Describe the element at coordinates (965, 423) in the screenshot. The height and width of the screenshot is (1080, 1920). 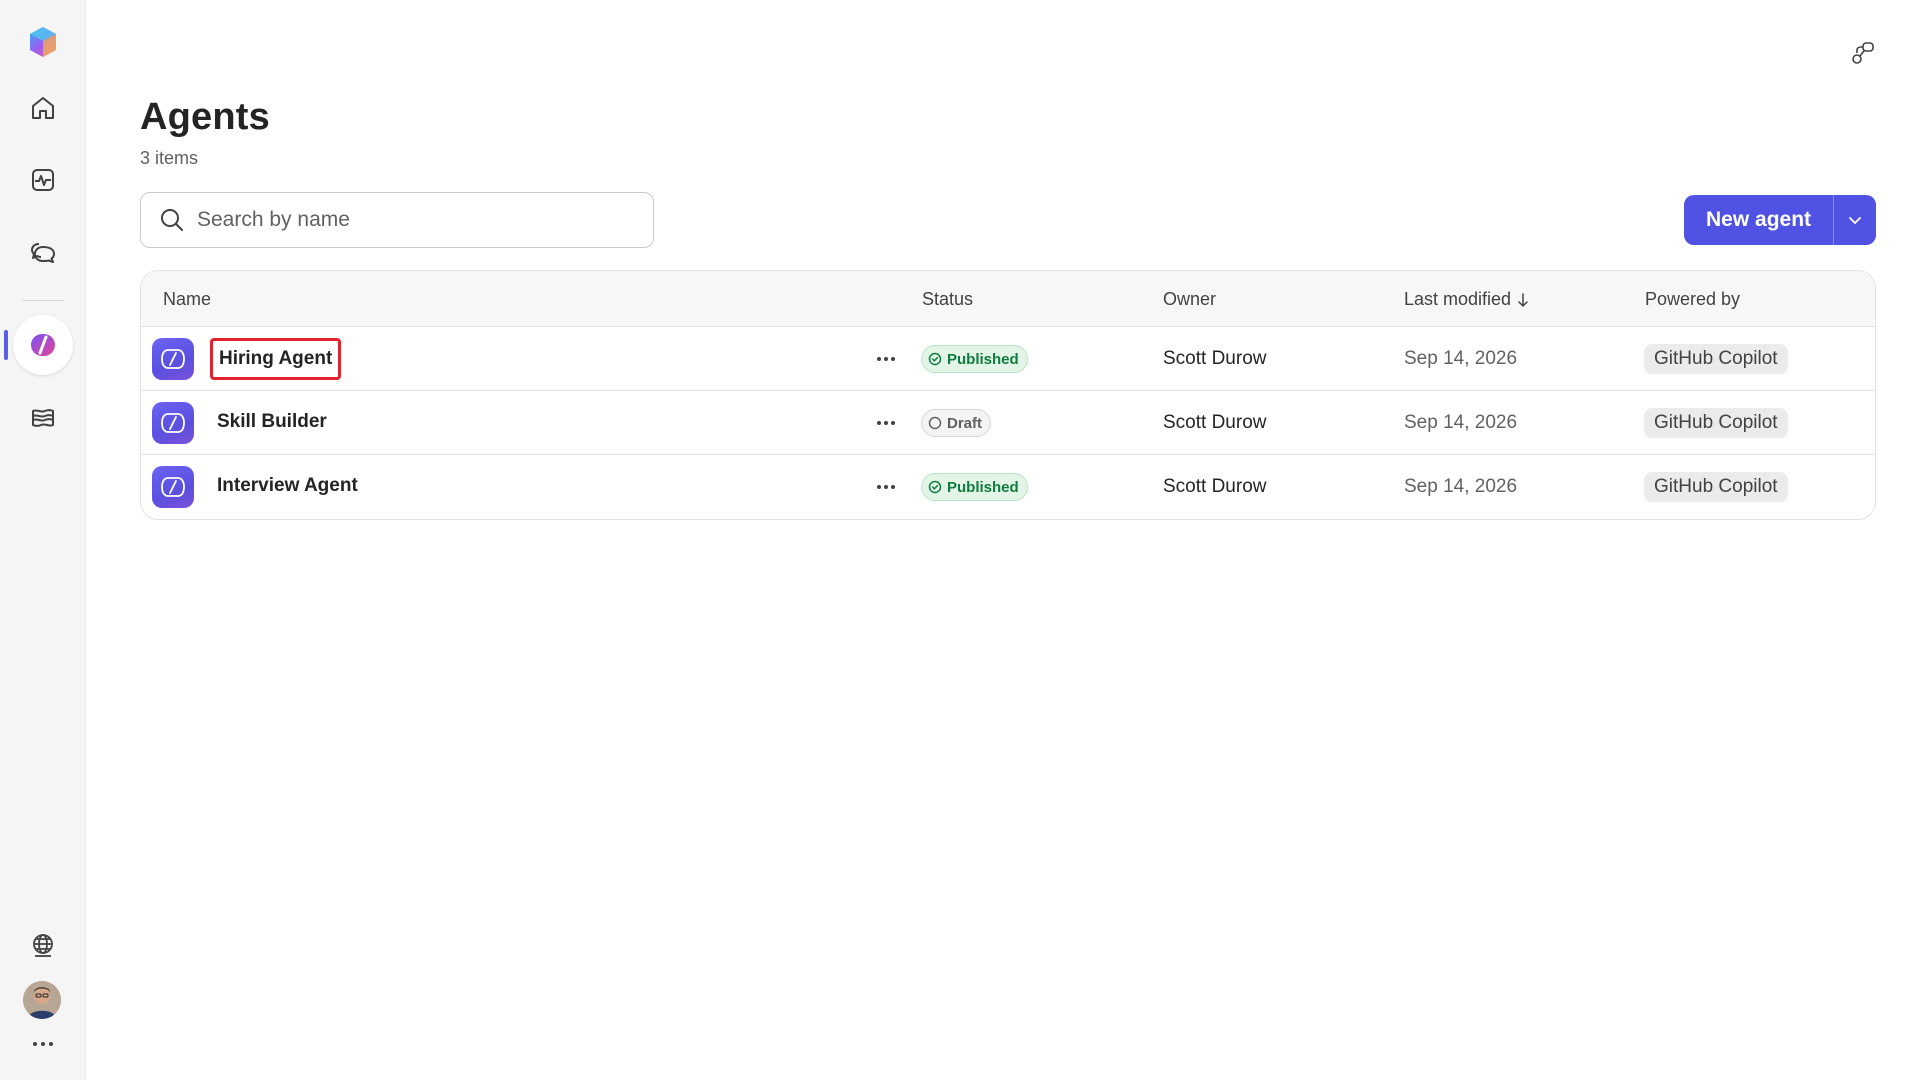
I see `status-label: Draft` at that location.